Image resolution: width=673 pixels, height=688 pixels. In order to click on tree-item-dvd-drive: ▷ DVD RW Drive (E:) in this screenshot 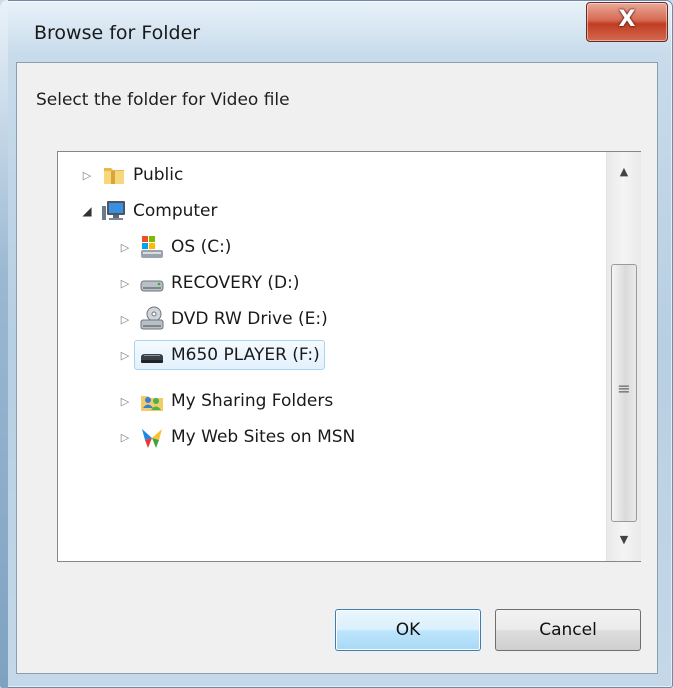, I will do `click(224, 319)`.